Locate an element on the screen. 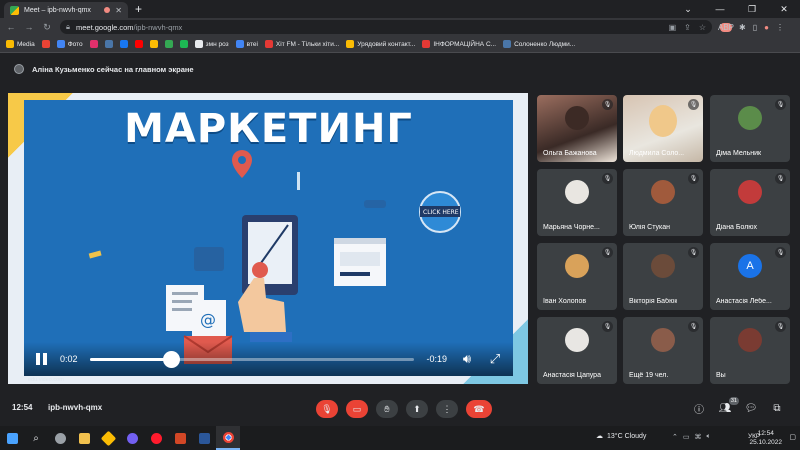 This screenshot has width=800, height=450. minimize-button: — is located at coordinates (720, 9).